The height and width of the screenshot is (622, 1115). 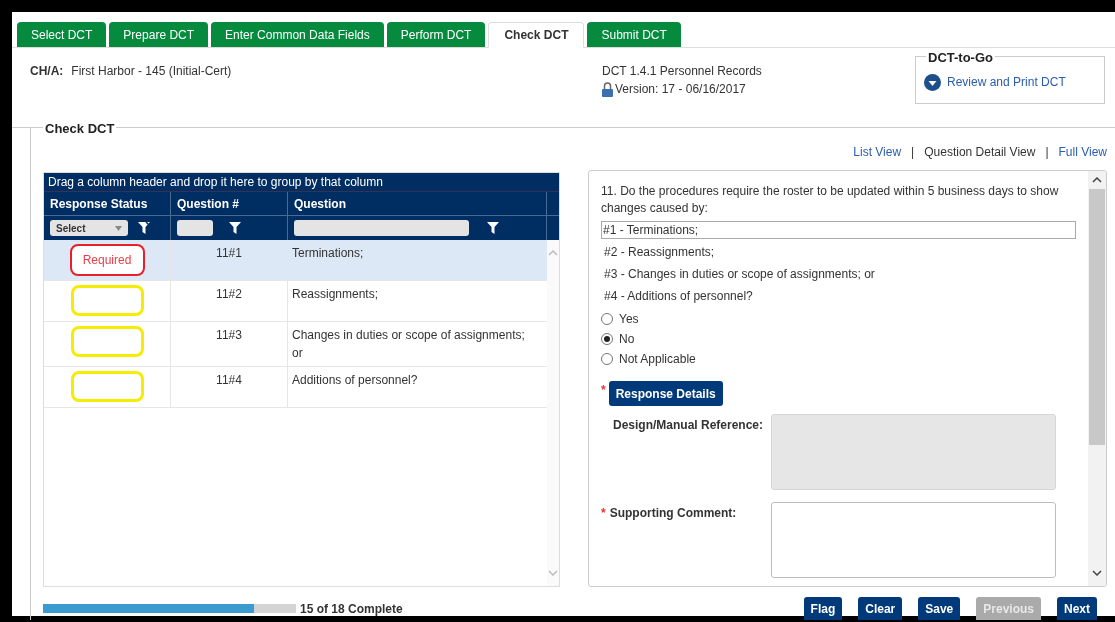 I want to click on grid-row: 11#3 Changes in duties or scope of assignments; or, so click(x=295, y=344).